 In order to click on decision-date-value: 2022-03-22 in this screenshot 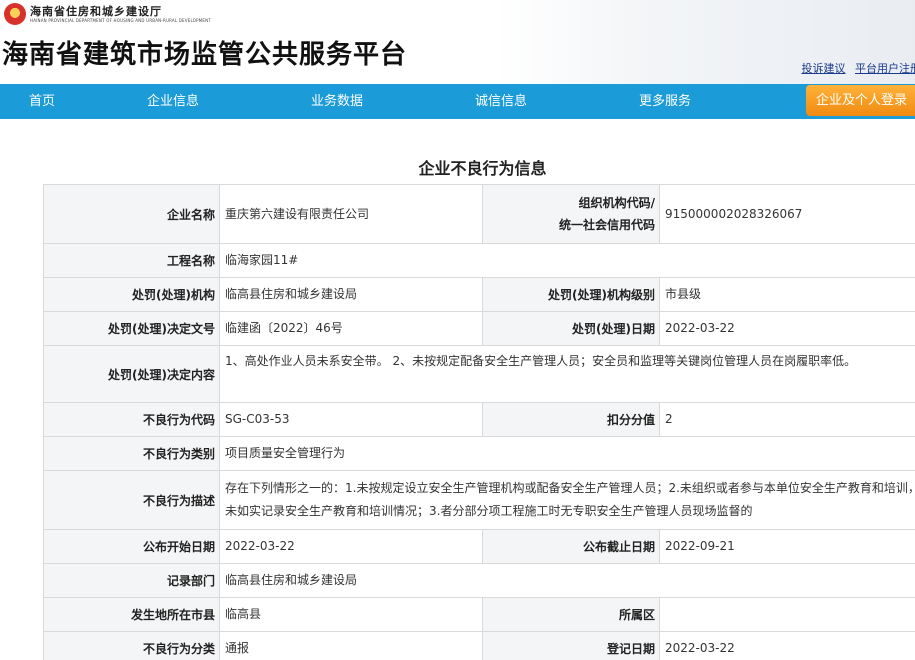, I will do `click(787, 328)`.